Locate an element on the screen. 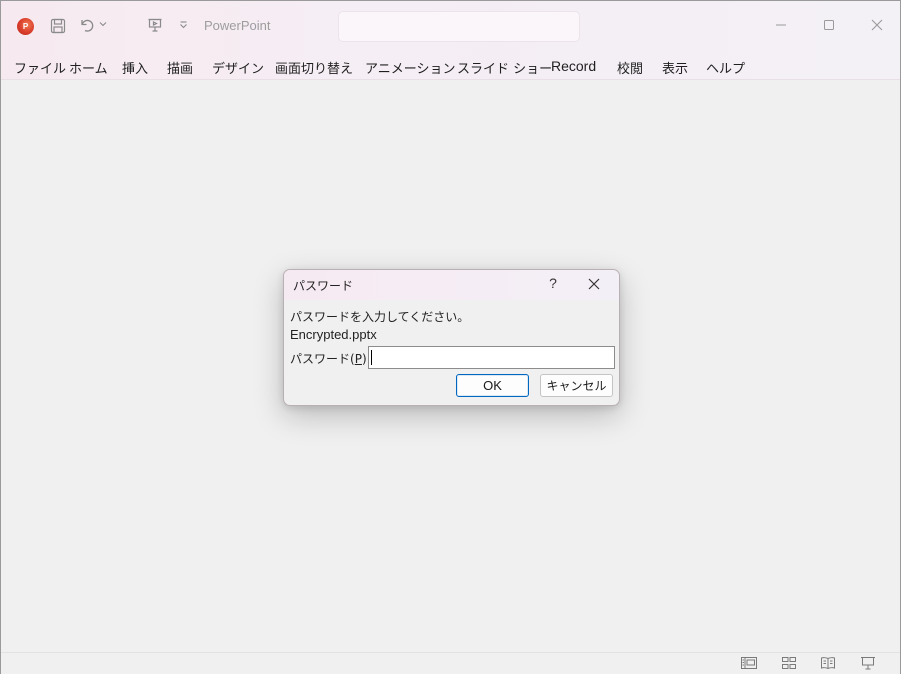 This screenshot has height=674, width=901. tab-insert: 挿入 is located at coordinates (135, 67).